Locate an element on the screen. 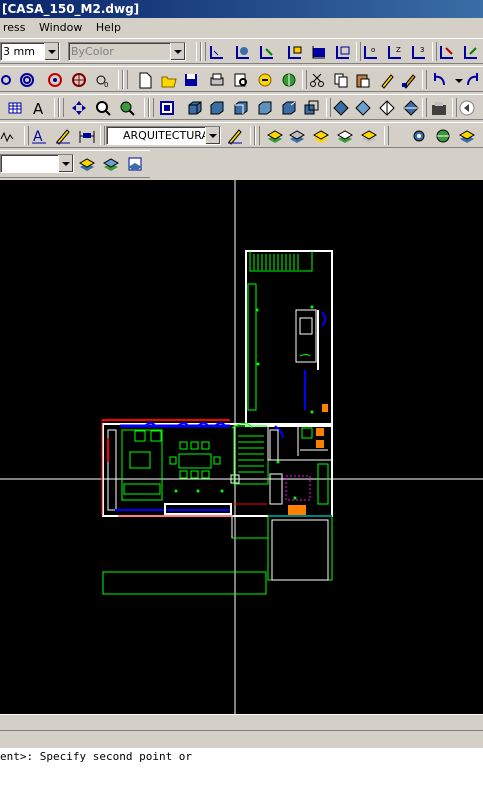 This screenshot has width=483, height=807. back-icon is located at coordinates (467, 108).